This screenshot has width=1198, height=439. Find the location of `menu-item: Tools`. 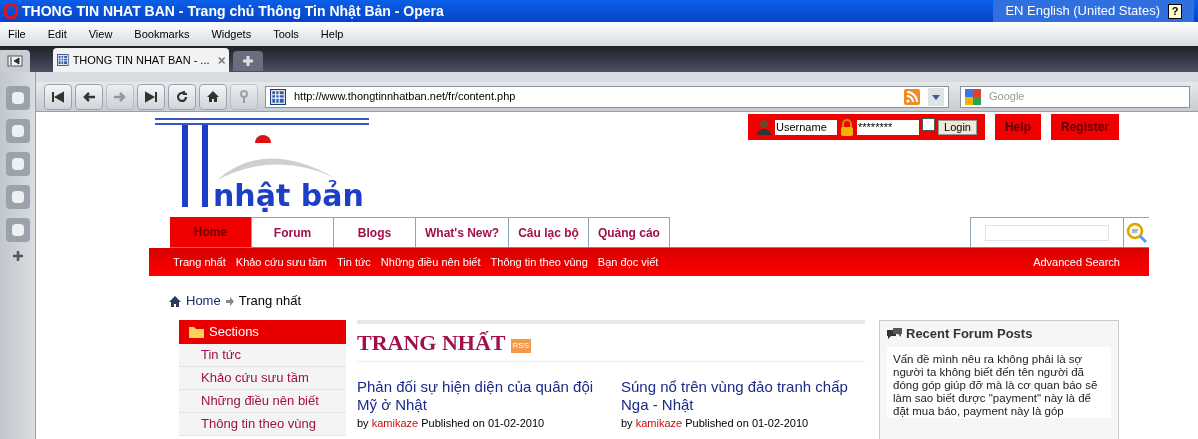

menu-item: Tools is located at coordinates (286, 34).